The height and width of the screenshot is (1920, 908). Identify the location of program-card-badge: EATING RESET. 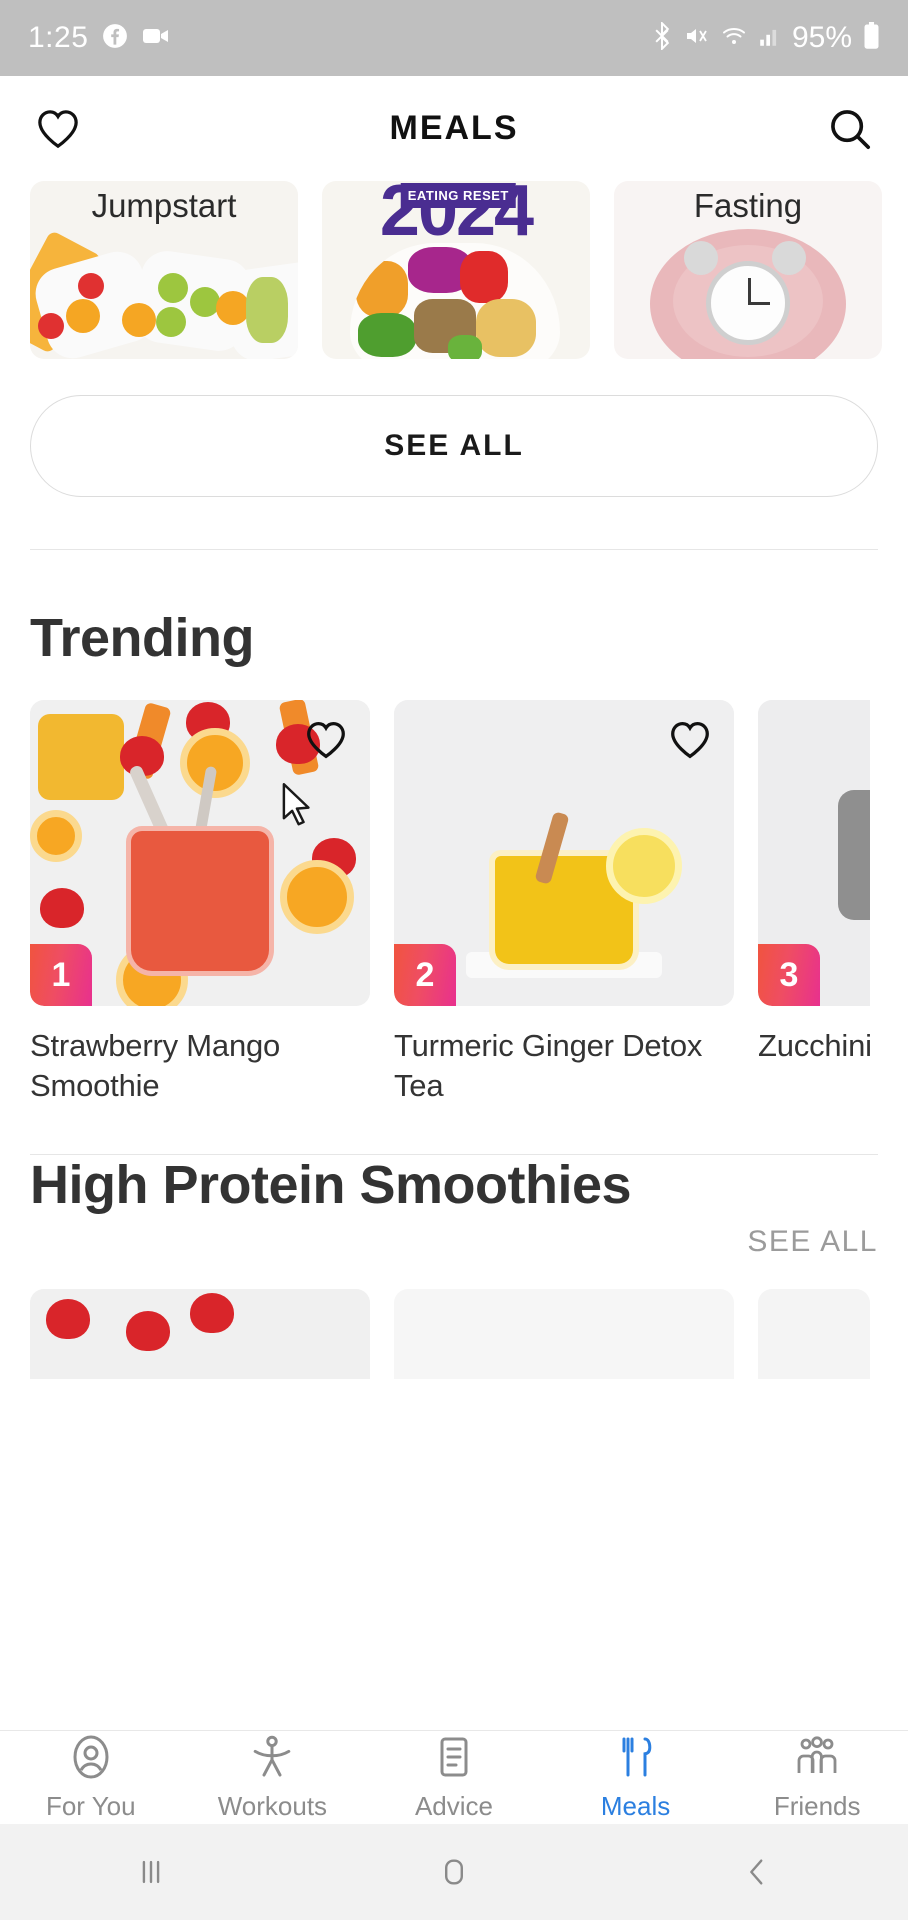
(458, 195).